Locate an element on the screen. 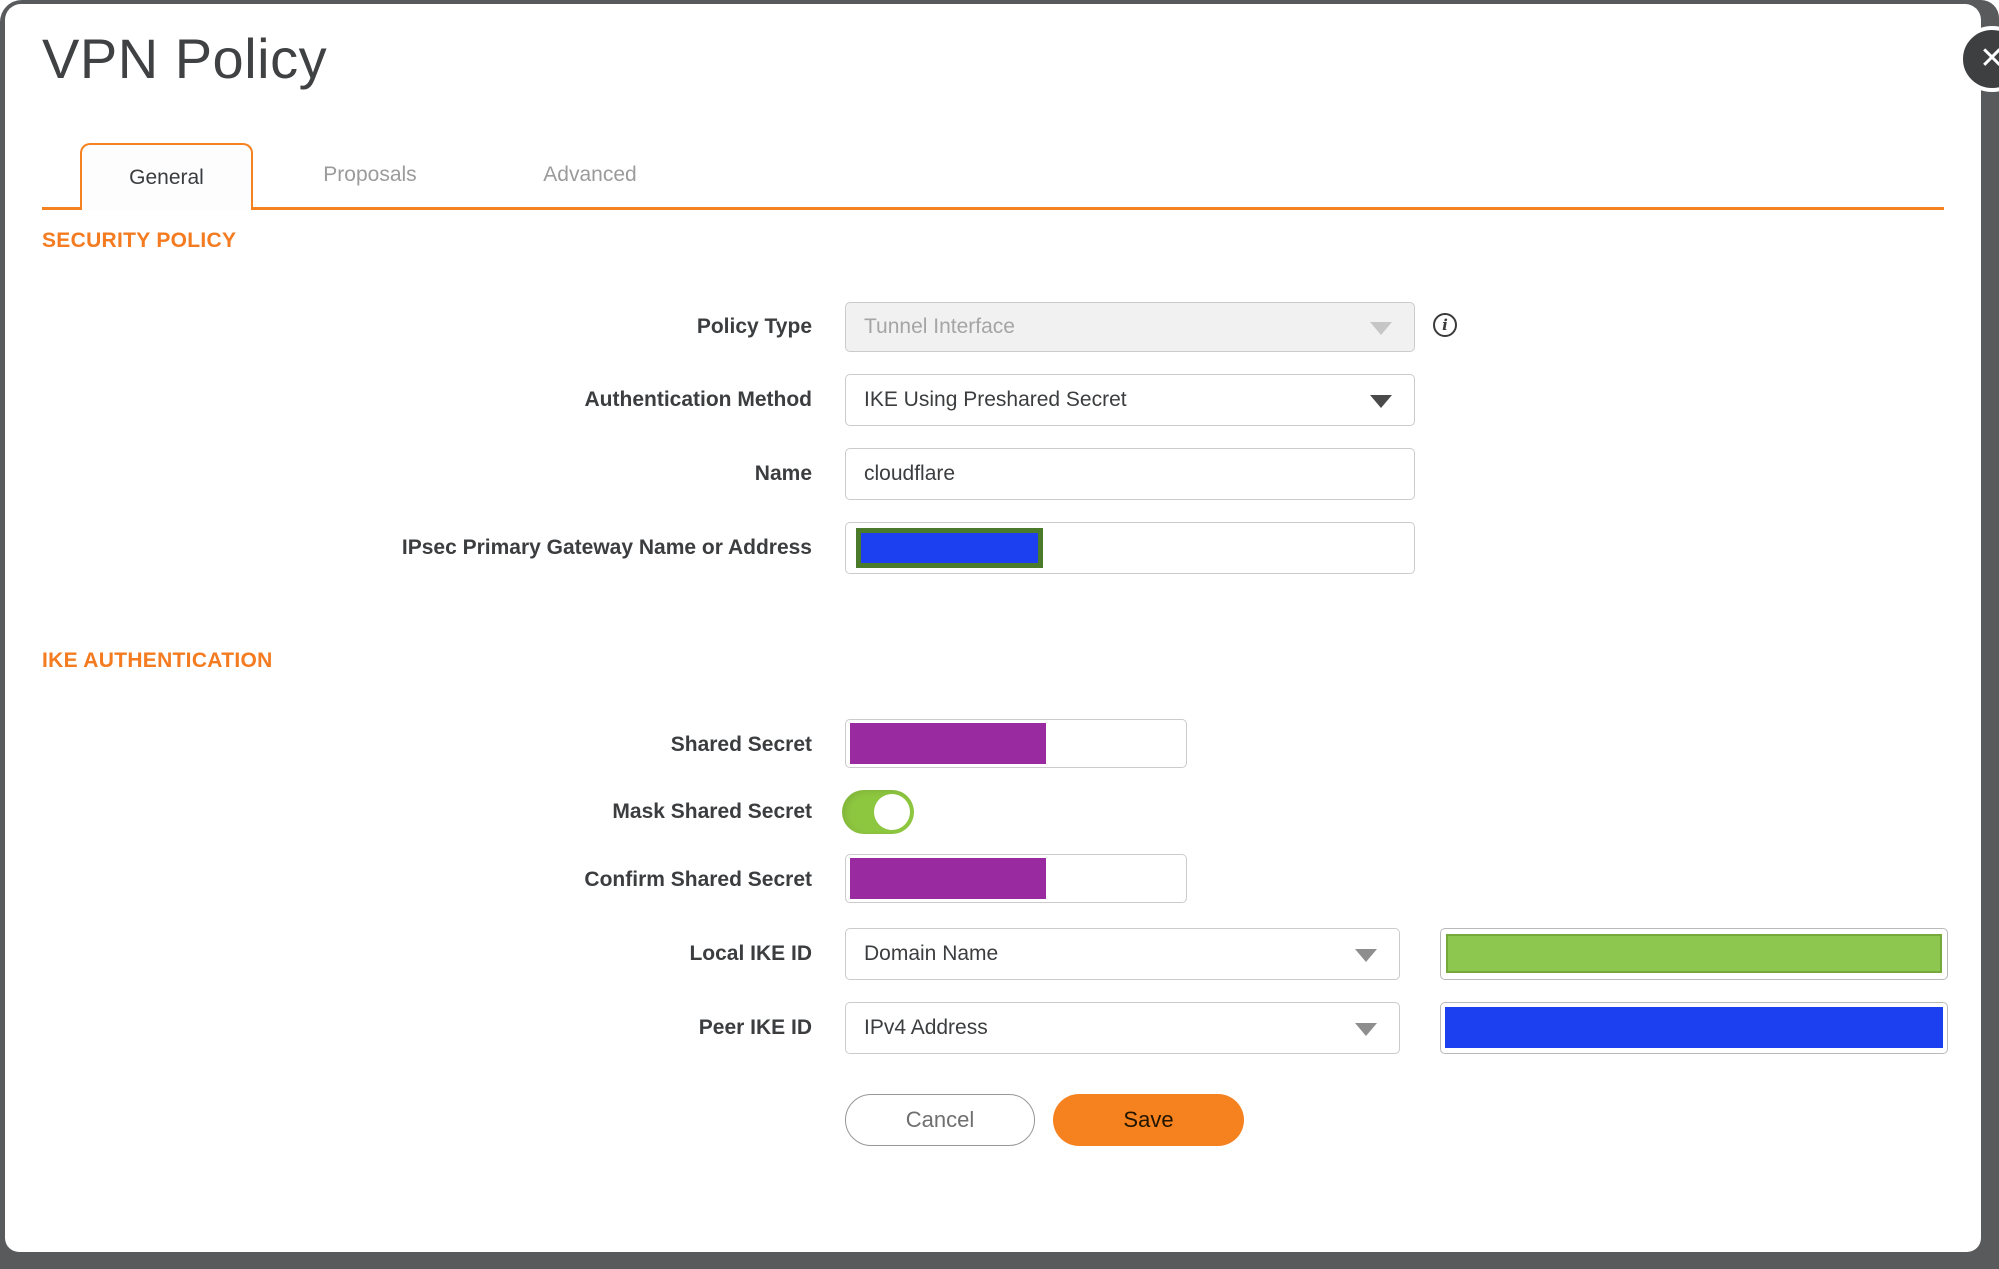  local-ike-id-label: Local IKE ID is located at coordinates (750, 953).